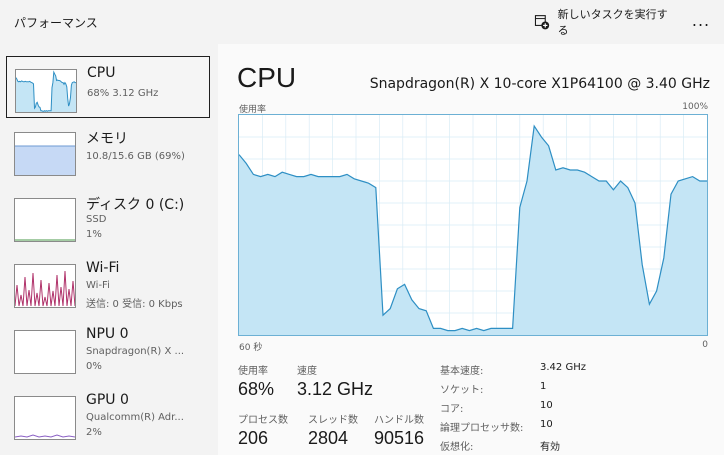 This screenshot has width=724, height=455. I want to click on sidebar-item-npu: NPU 0 Snapdragon(R) X ... 0%, so click(108, 349).